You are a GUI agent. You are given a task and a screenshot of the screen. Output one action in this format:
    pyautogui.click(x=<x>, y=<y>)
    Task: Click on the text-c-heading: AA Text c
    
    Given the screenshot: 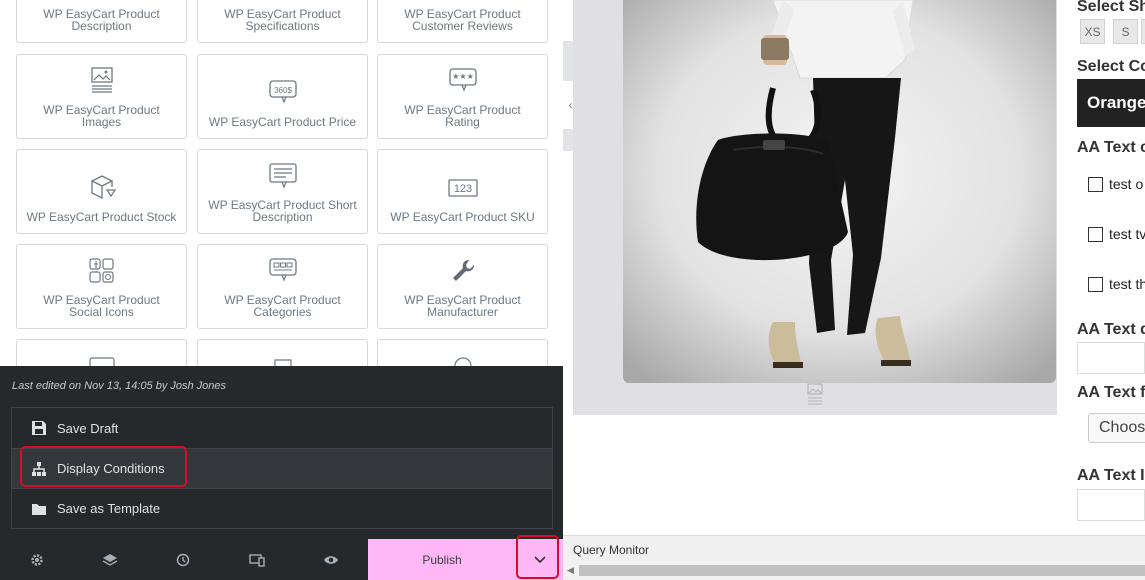 What is the action you would take?
    pyautogui.click(x=1111, y=147)
    